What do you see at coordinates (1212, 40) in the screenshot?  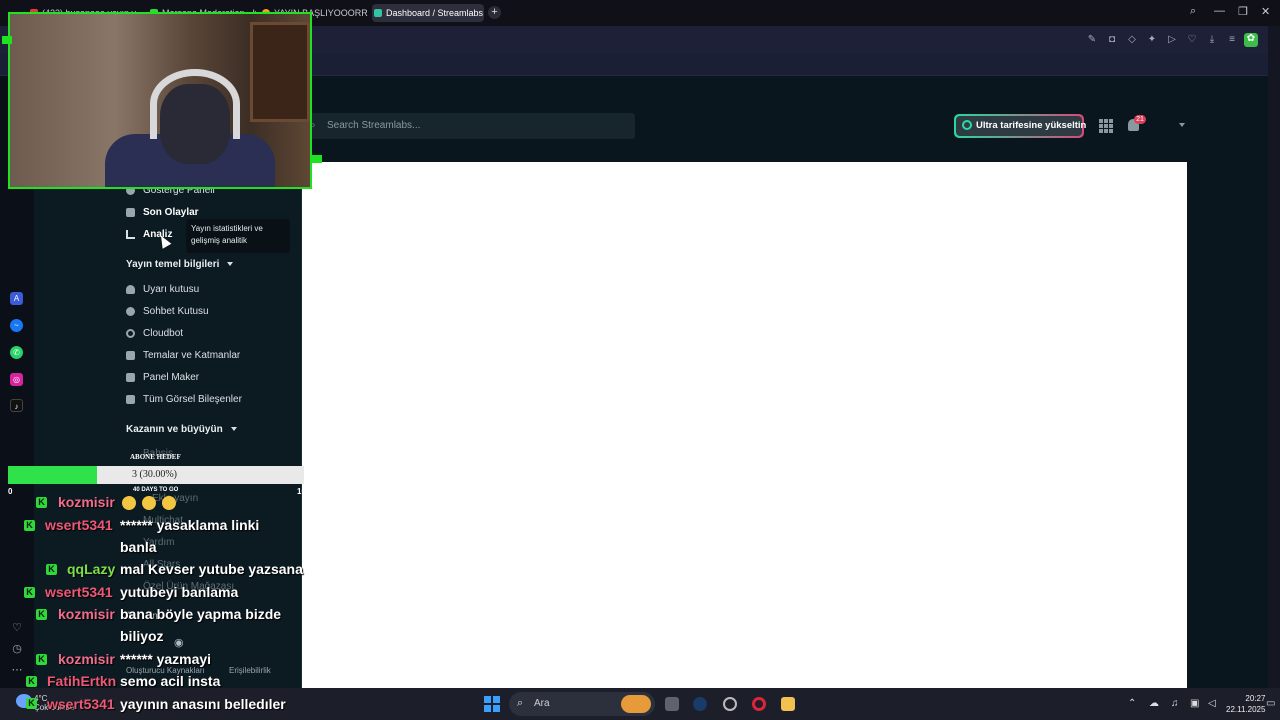 I see `download-icon: ⤓` at bounding box center [1212, 40].